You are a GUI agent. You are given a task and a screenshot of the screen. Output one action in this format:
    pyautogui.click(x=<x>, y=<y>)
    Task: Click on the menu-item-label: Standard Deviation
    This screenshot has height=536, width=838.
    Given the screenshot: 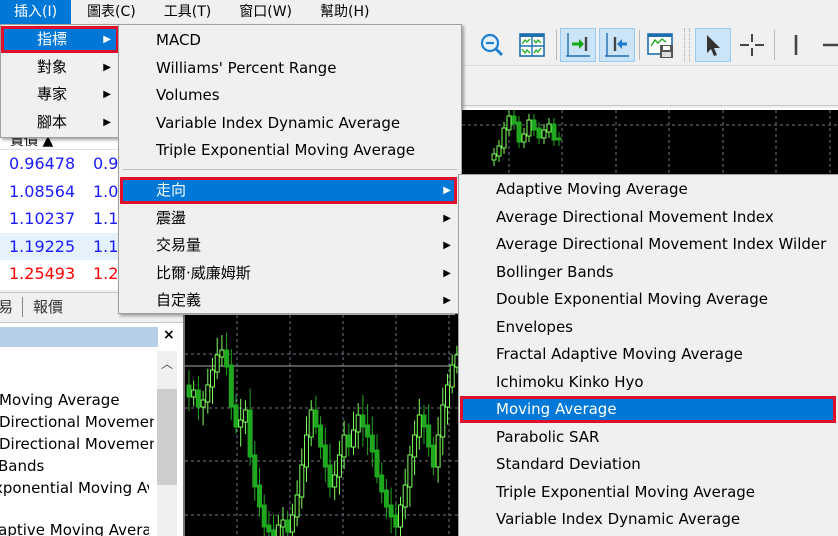 What is the action you would take?
    pyautogui.click(x=568, y=464)
    